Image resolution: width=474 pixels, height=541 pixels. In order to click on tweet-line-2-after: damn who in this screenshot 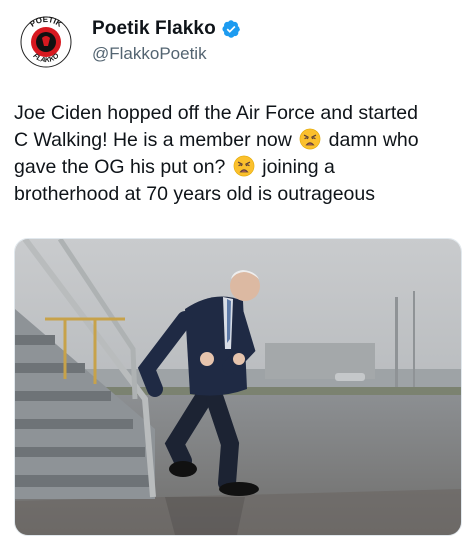, I will do `click(373, 140)`.